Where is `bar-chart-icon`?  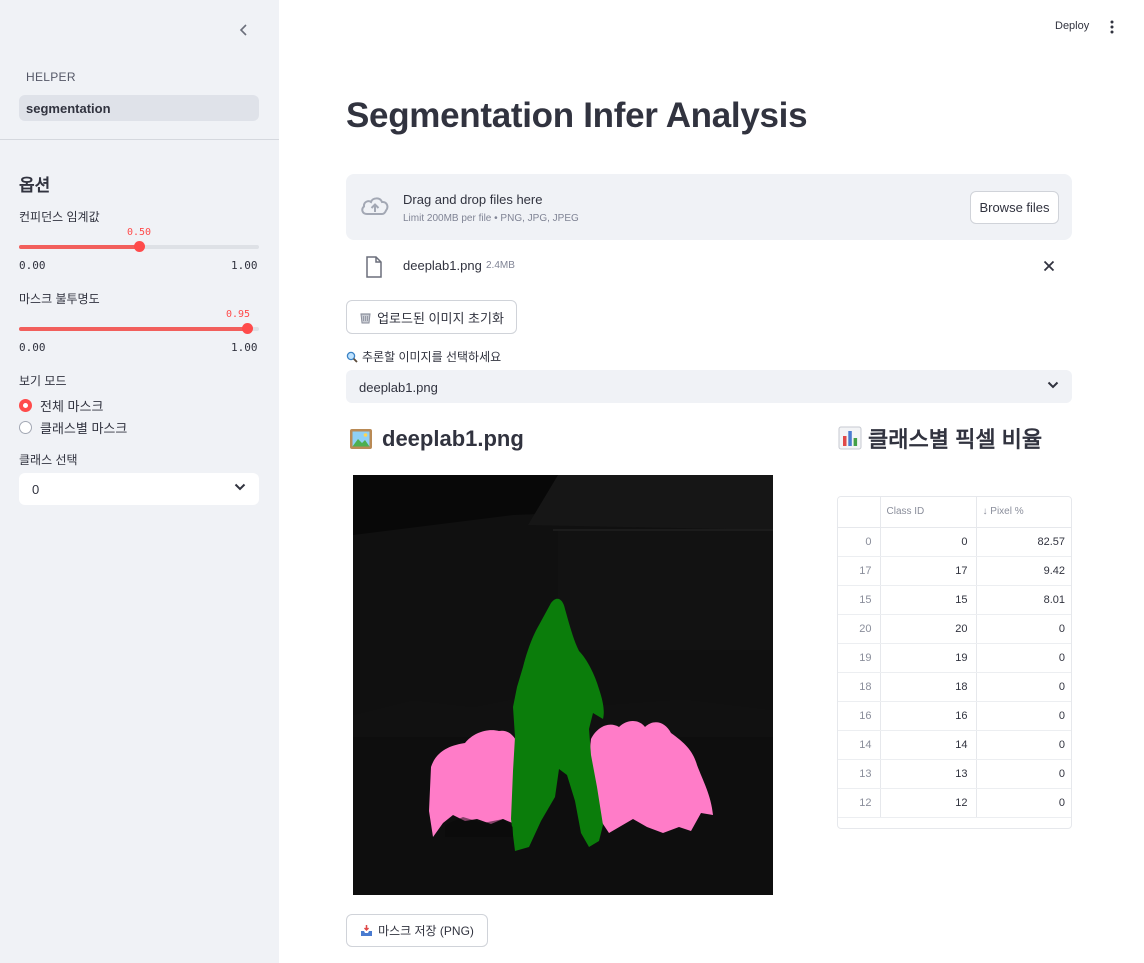 bar-chart-icon is located at coordinates (850, 438).